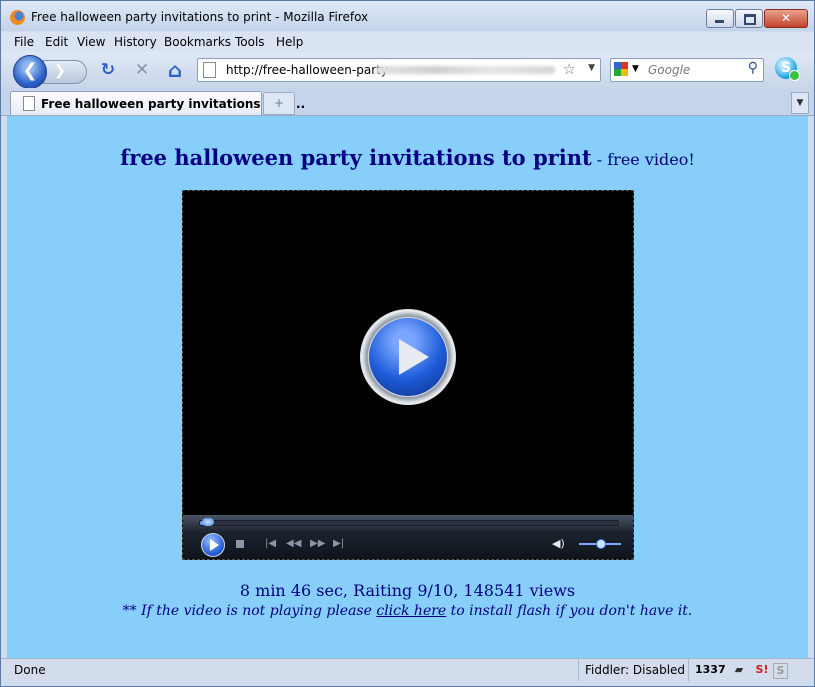 Image resolution: width=815 pixels, height=687 pixels. Describe the element at coordinates (175, 70) in the screenshot. I see `home-icon: ⌂` at that location.